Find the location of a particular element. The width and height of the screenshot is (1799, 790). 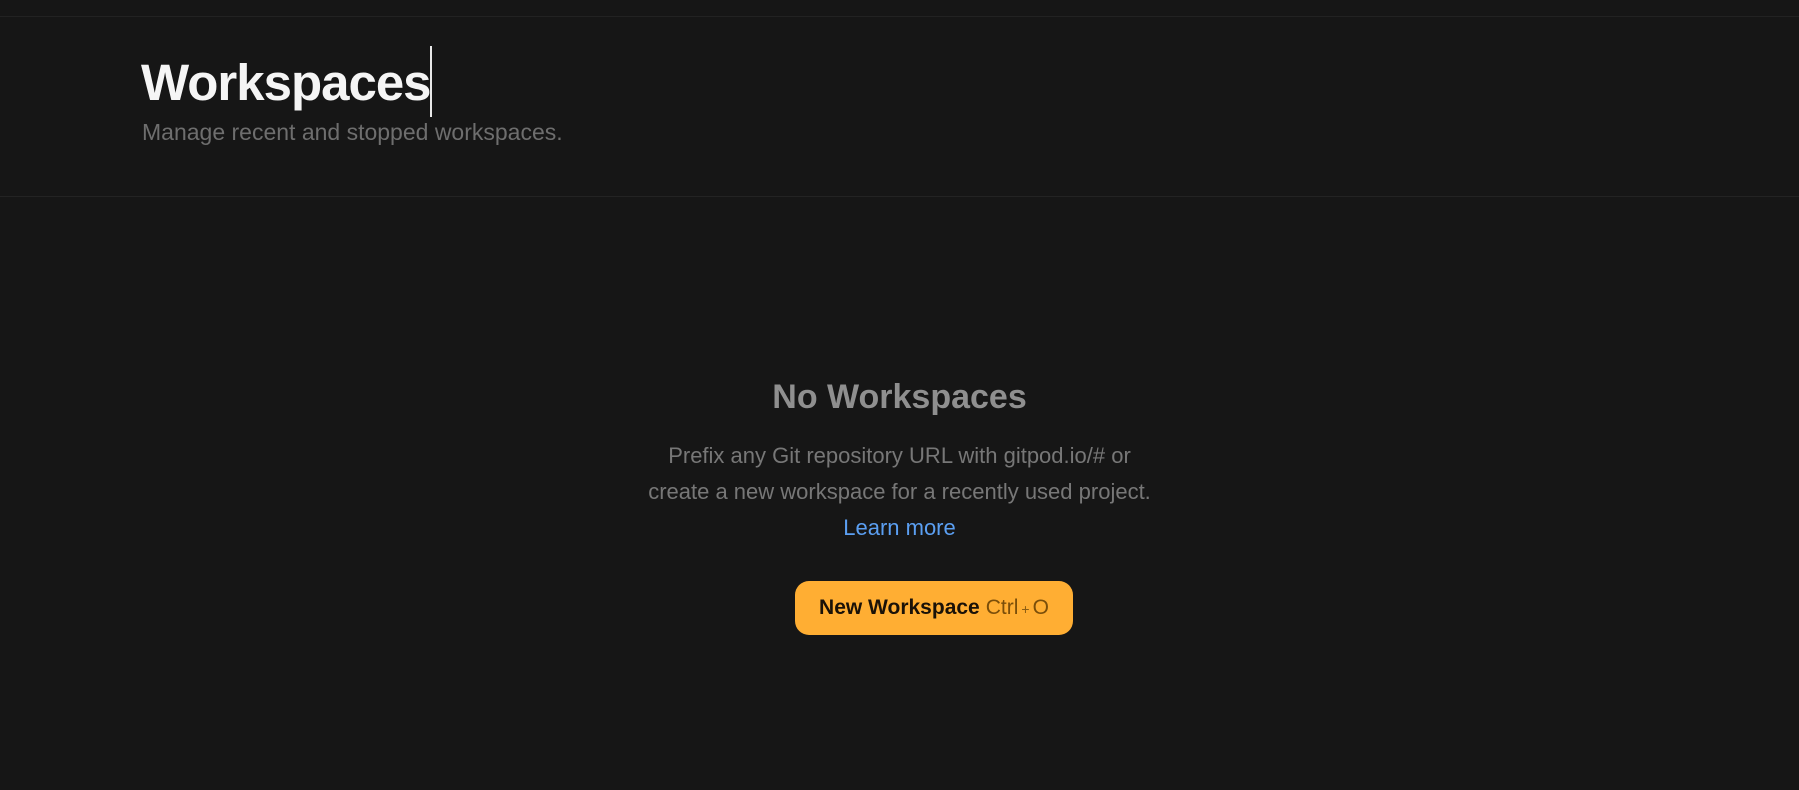

learn-more-link: Learn more is located at coordinates (899, 528).